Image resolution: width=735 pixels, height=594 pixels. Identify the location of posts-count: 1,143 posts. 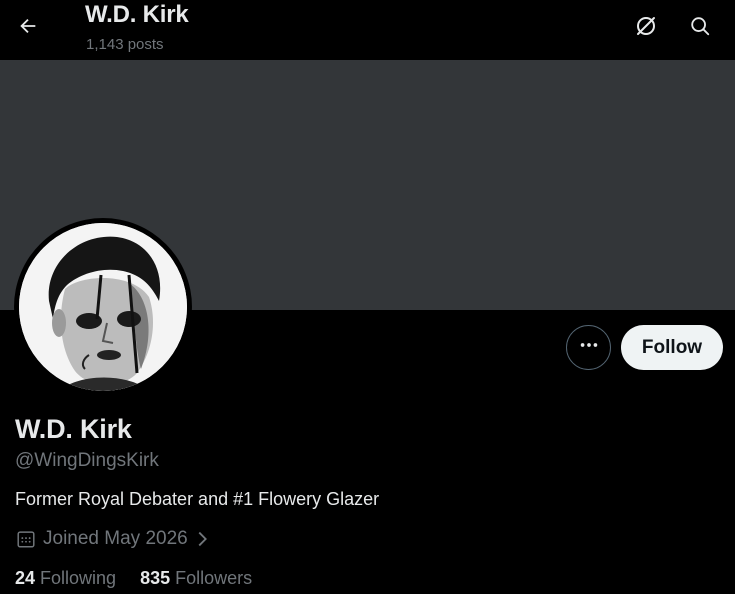
(125, 44).